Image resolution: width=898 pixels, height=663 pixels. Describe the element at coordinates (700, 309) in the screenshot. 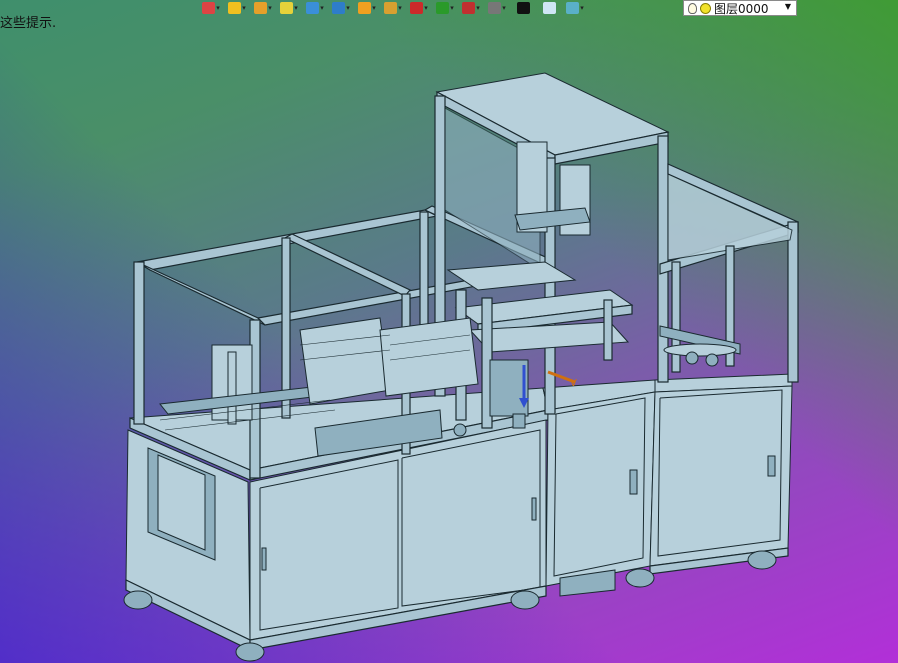

I see `roller-assembly` at that location.